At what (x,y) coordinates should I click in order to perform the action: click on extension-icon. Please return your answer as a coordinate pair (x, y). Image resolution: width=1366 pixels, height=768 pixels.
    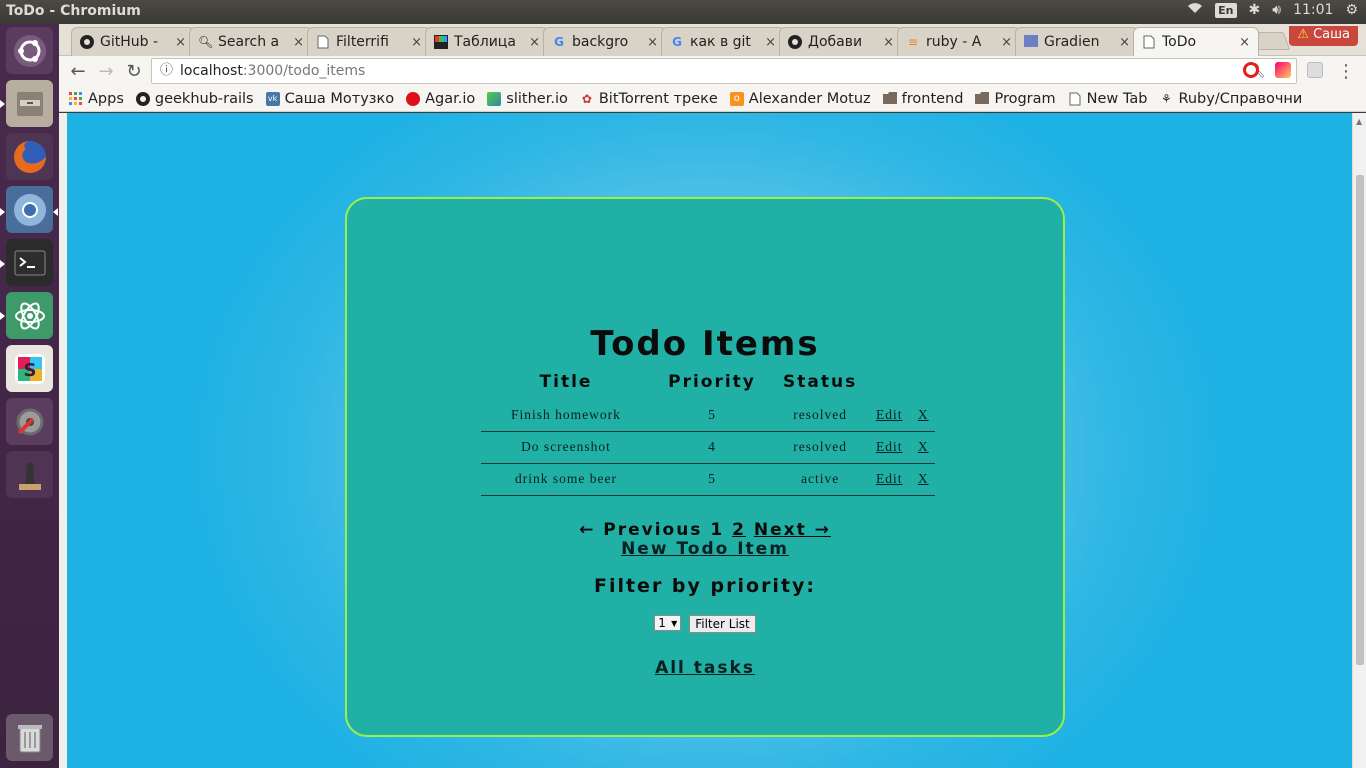
    Looking at the image, I should click on (1315, 70).